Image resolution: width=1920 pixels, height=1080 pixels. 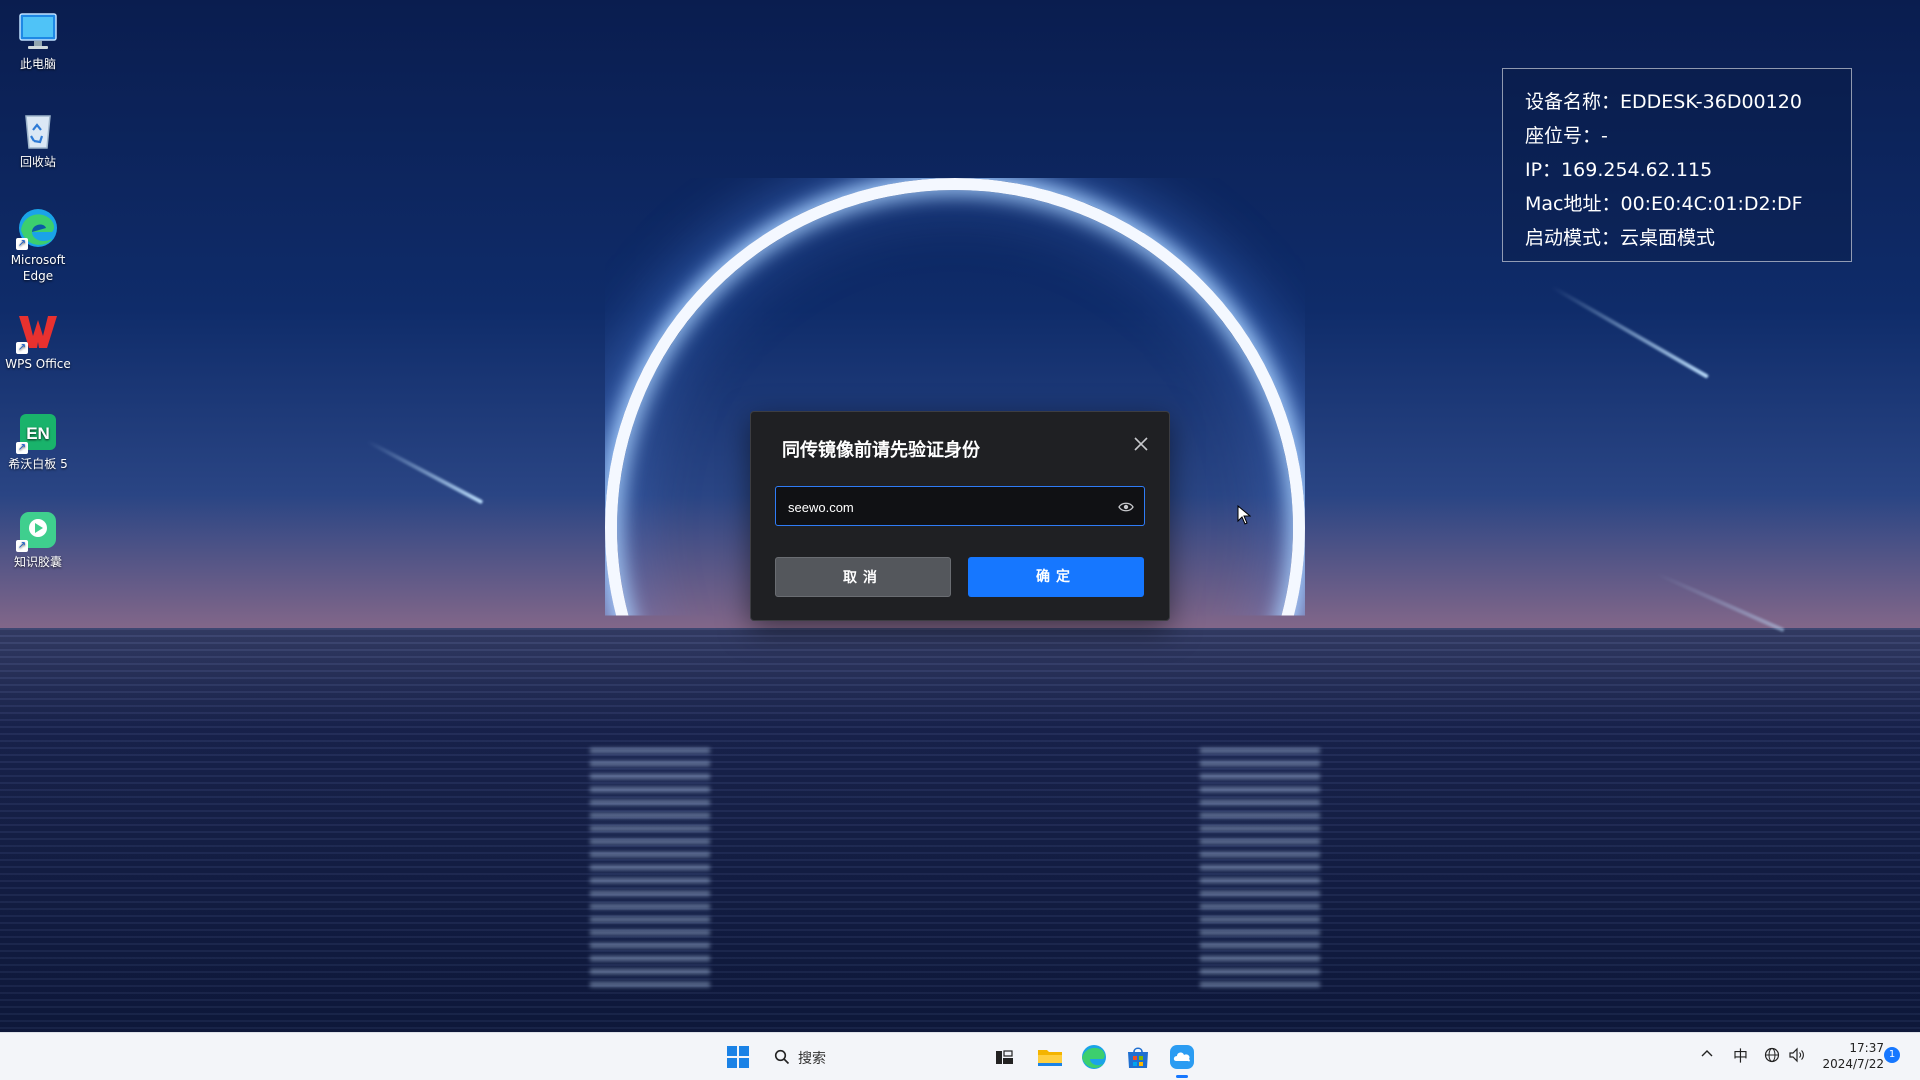 I want to click on speaker-icon, so click(x=1796, y=1055).